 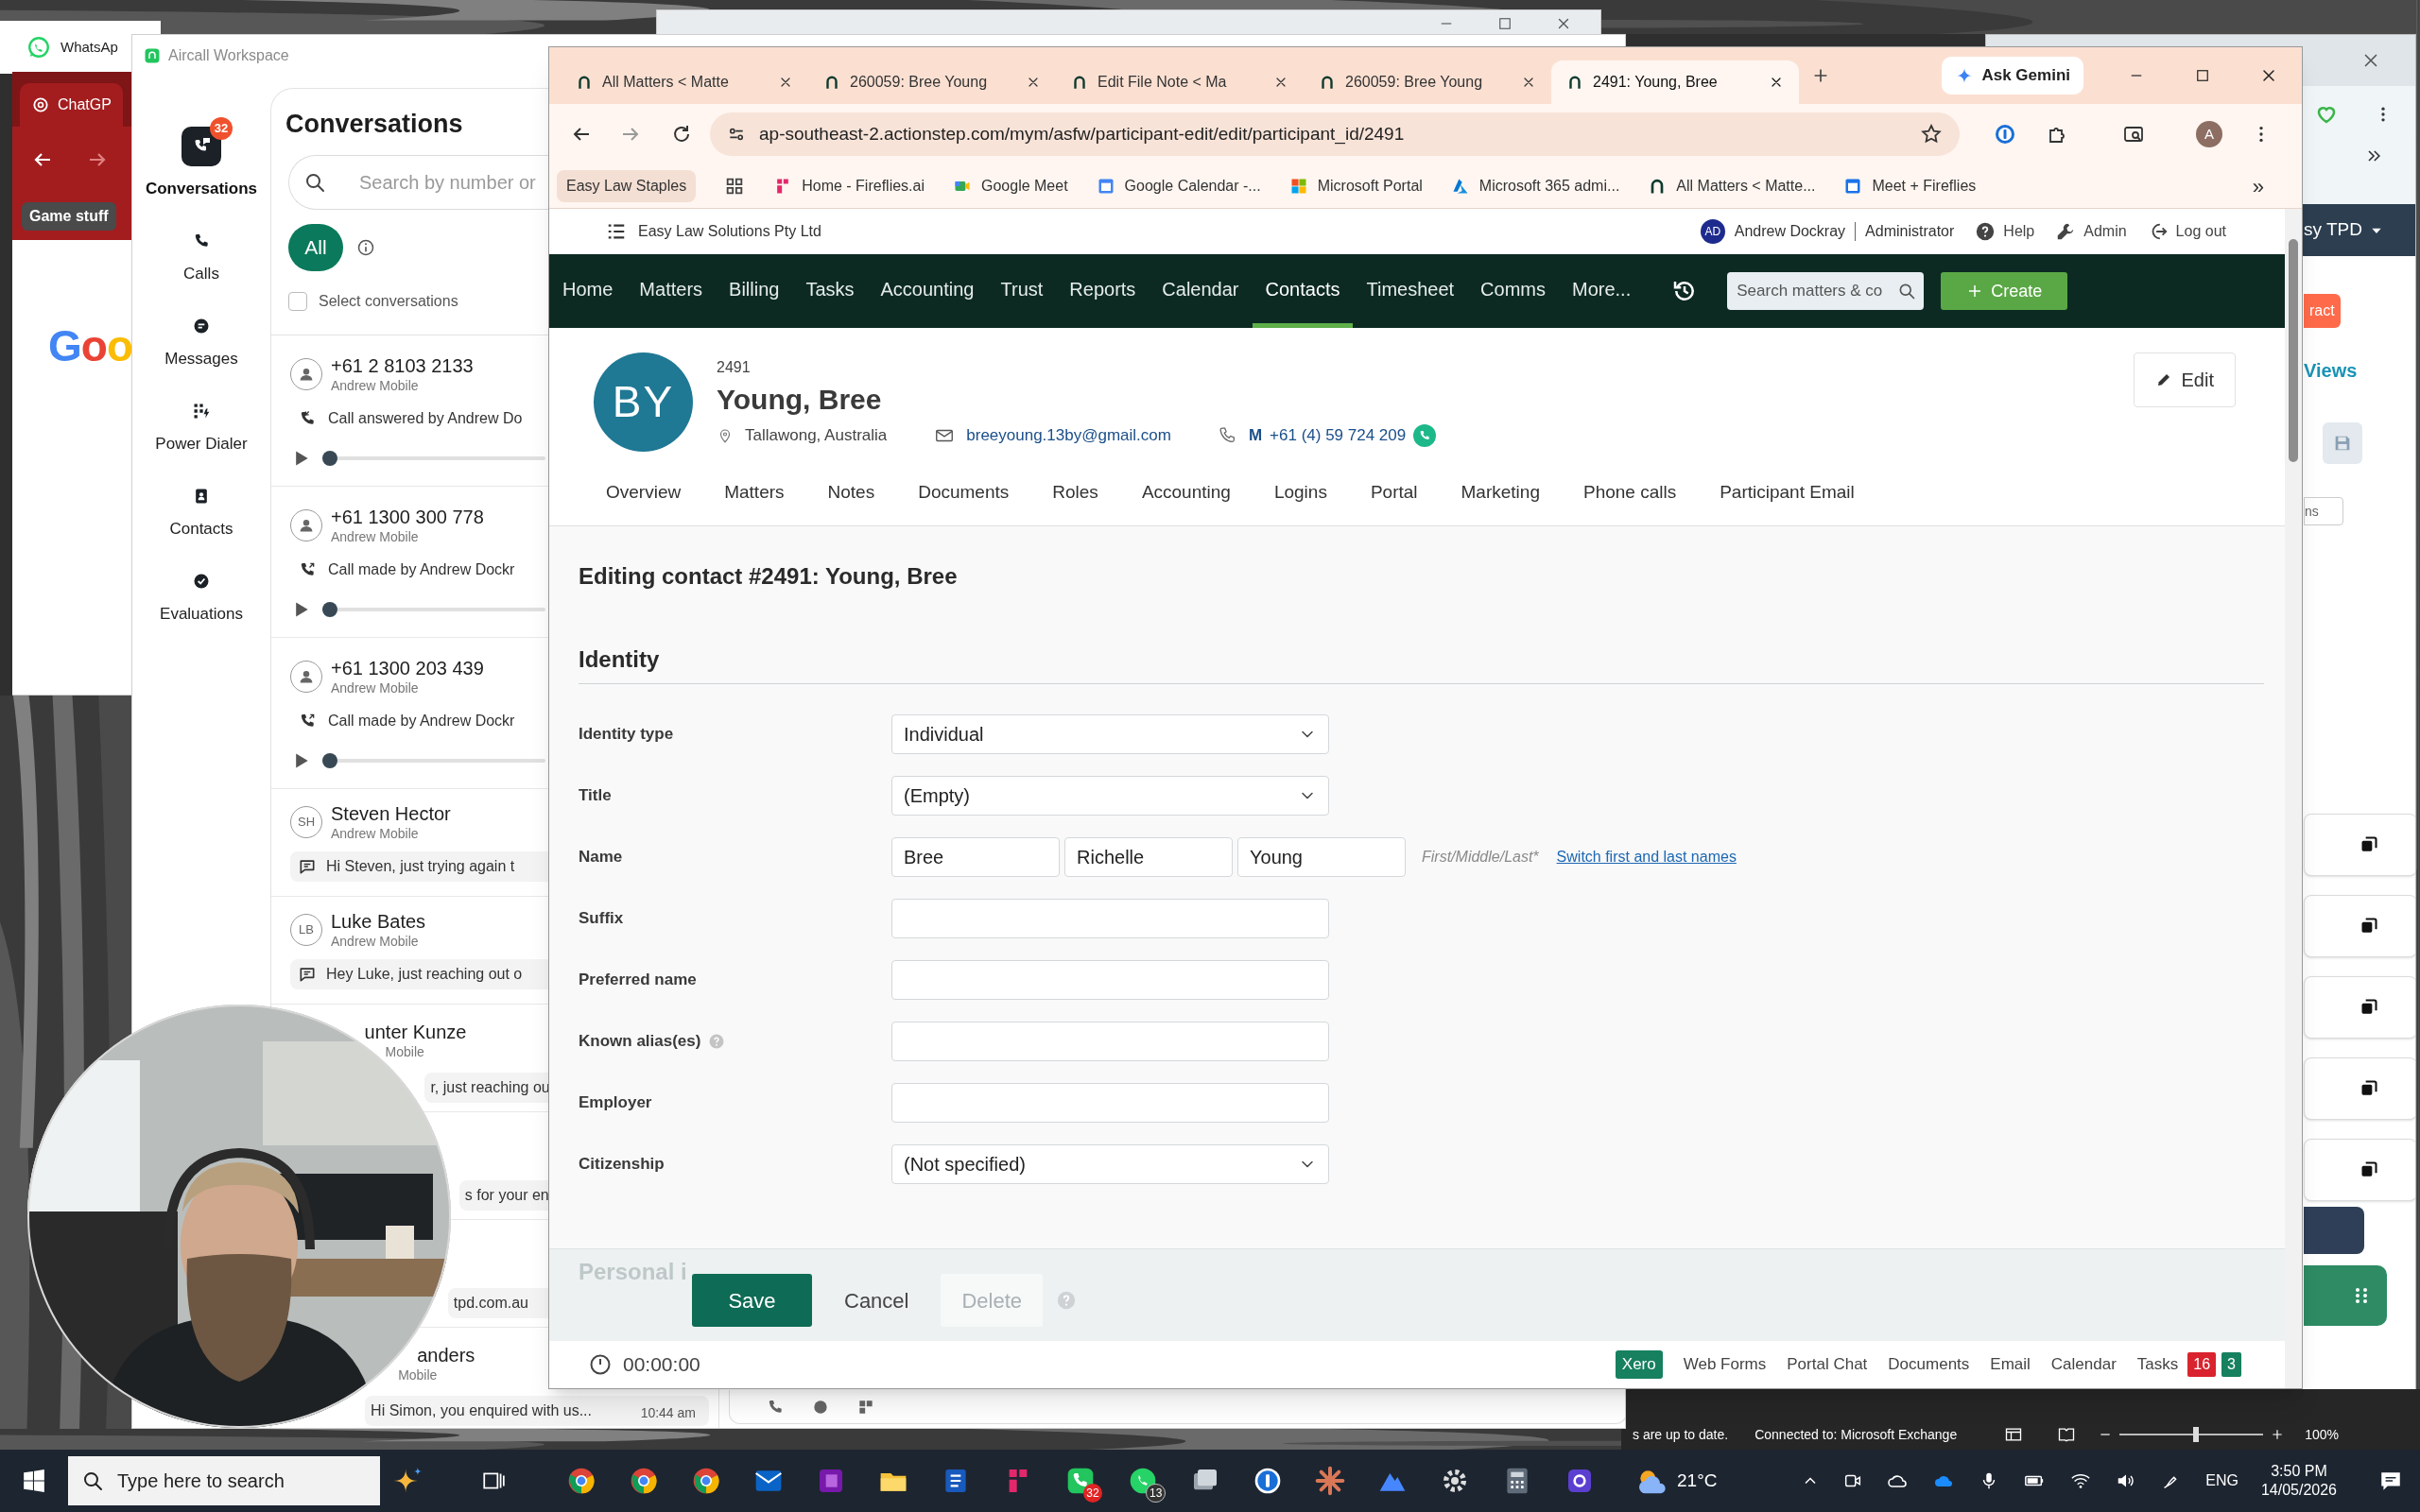 What do you see at coordinates (1321, 857) in the screenshot?
I see `input-field: Young` at bounding box center [1321, 857].